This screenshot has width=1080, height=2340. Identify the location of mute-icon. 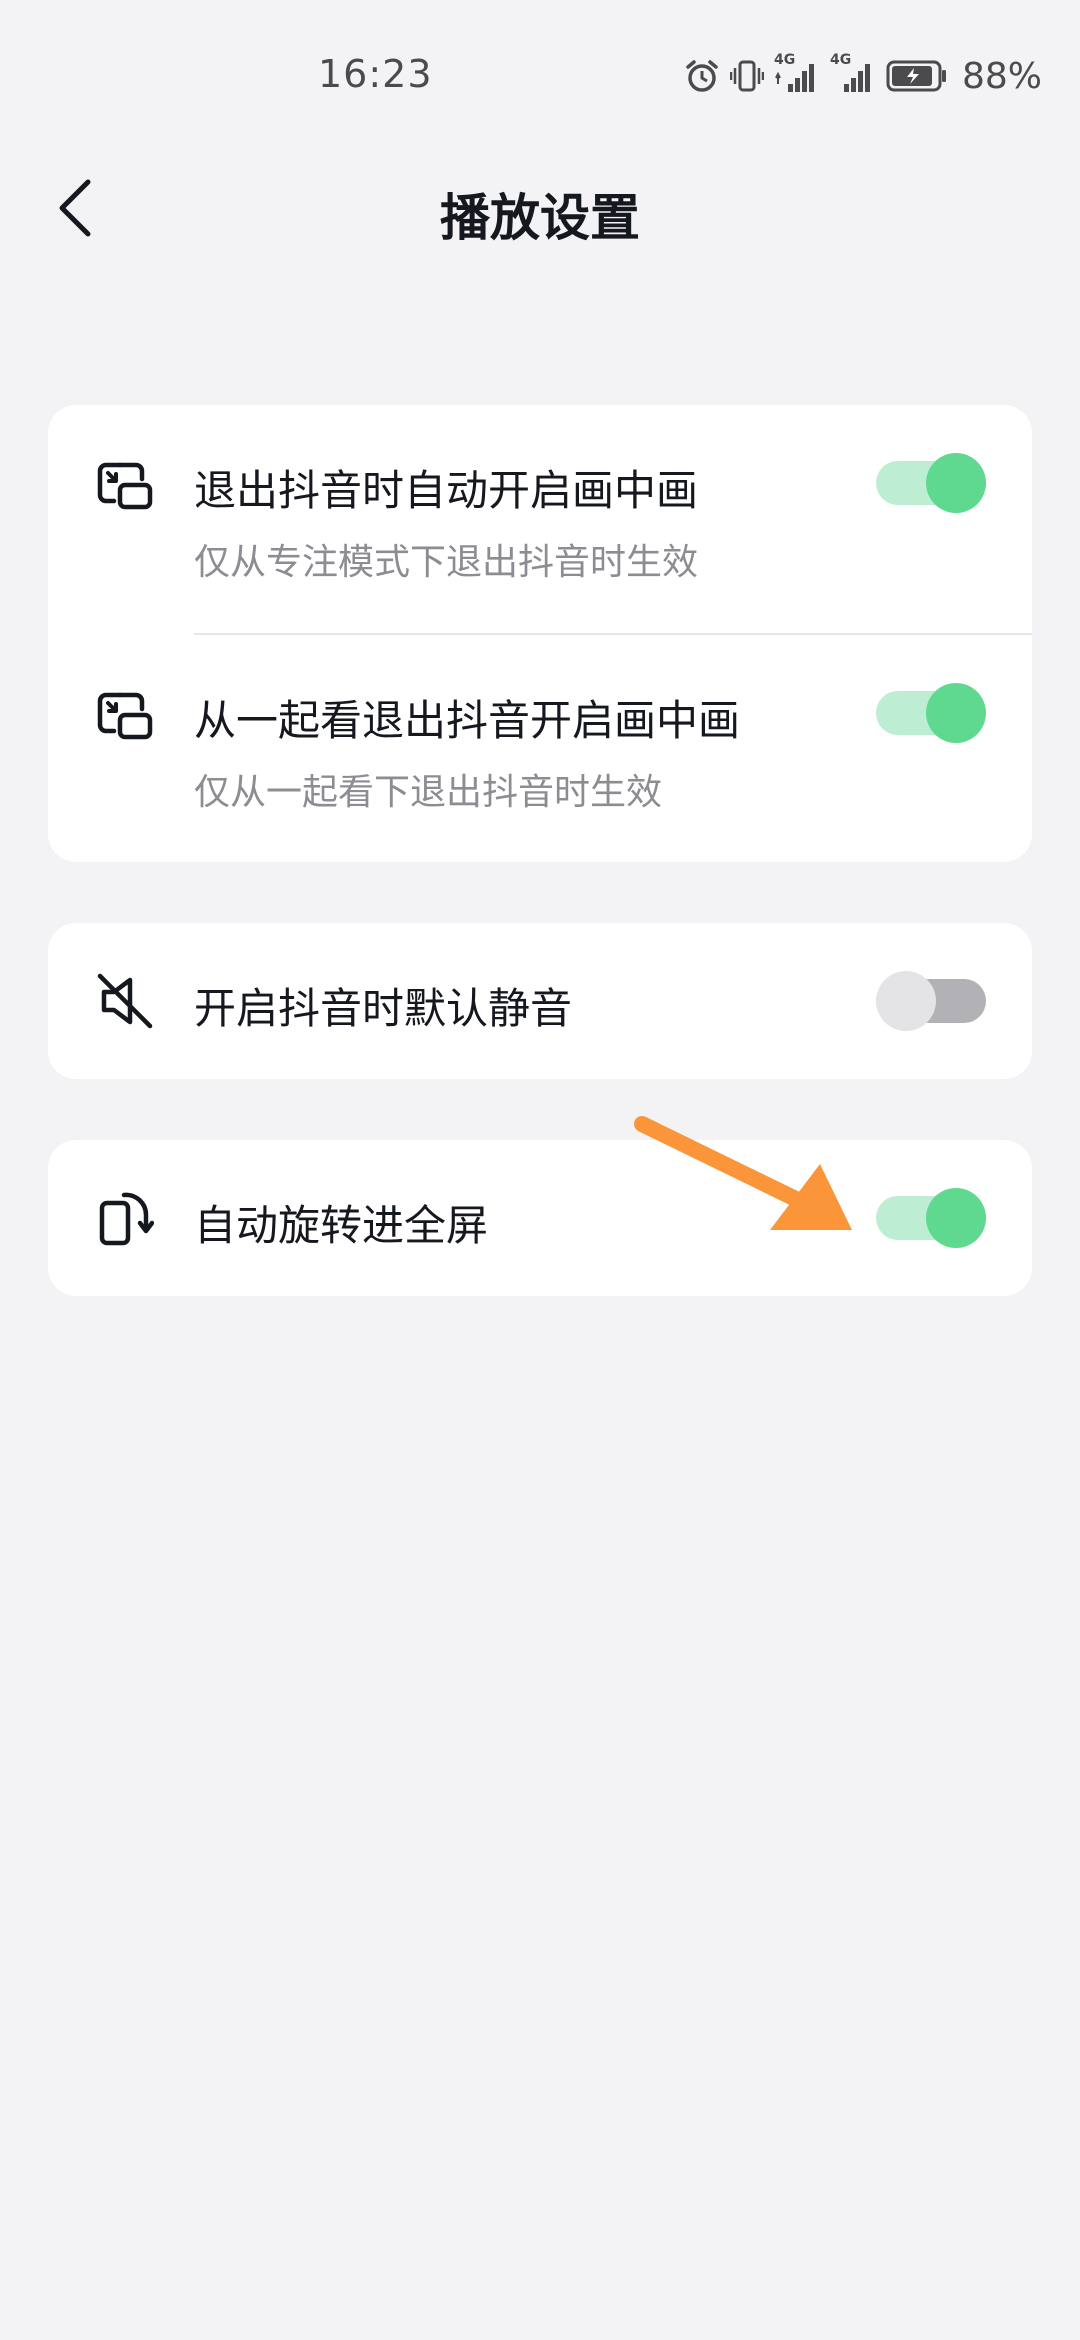
(125, 1001).